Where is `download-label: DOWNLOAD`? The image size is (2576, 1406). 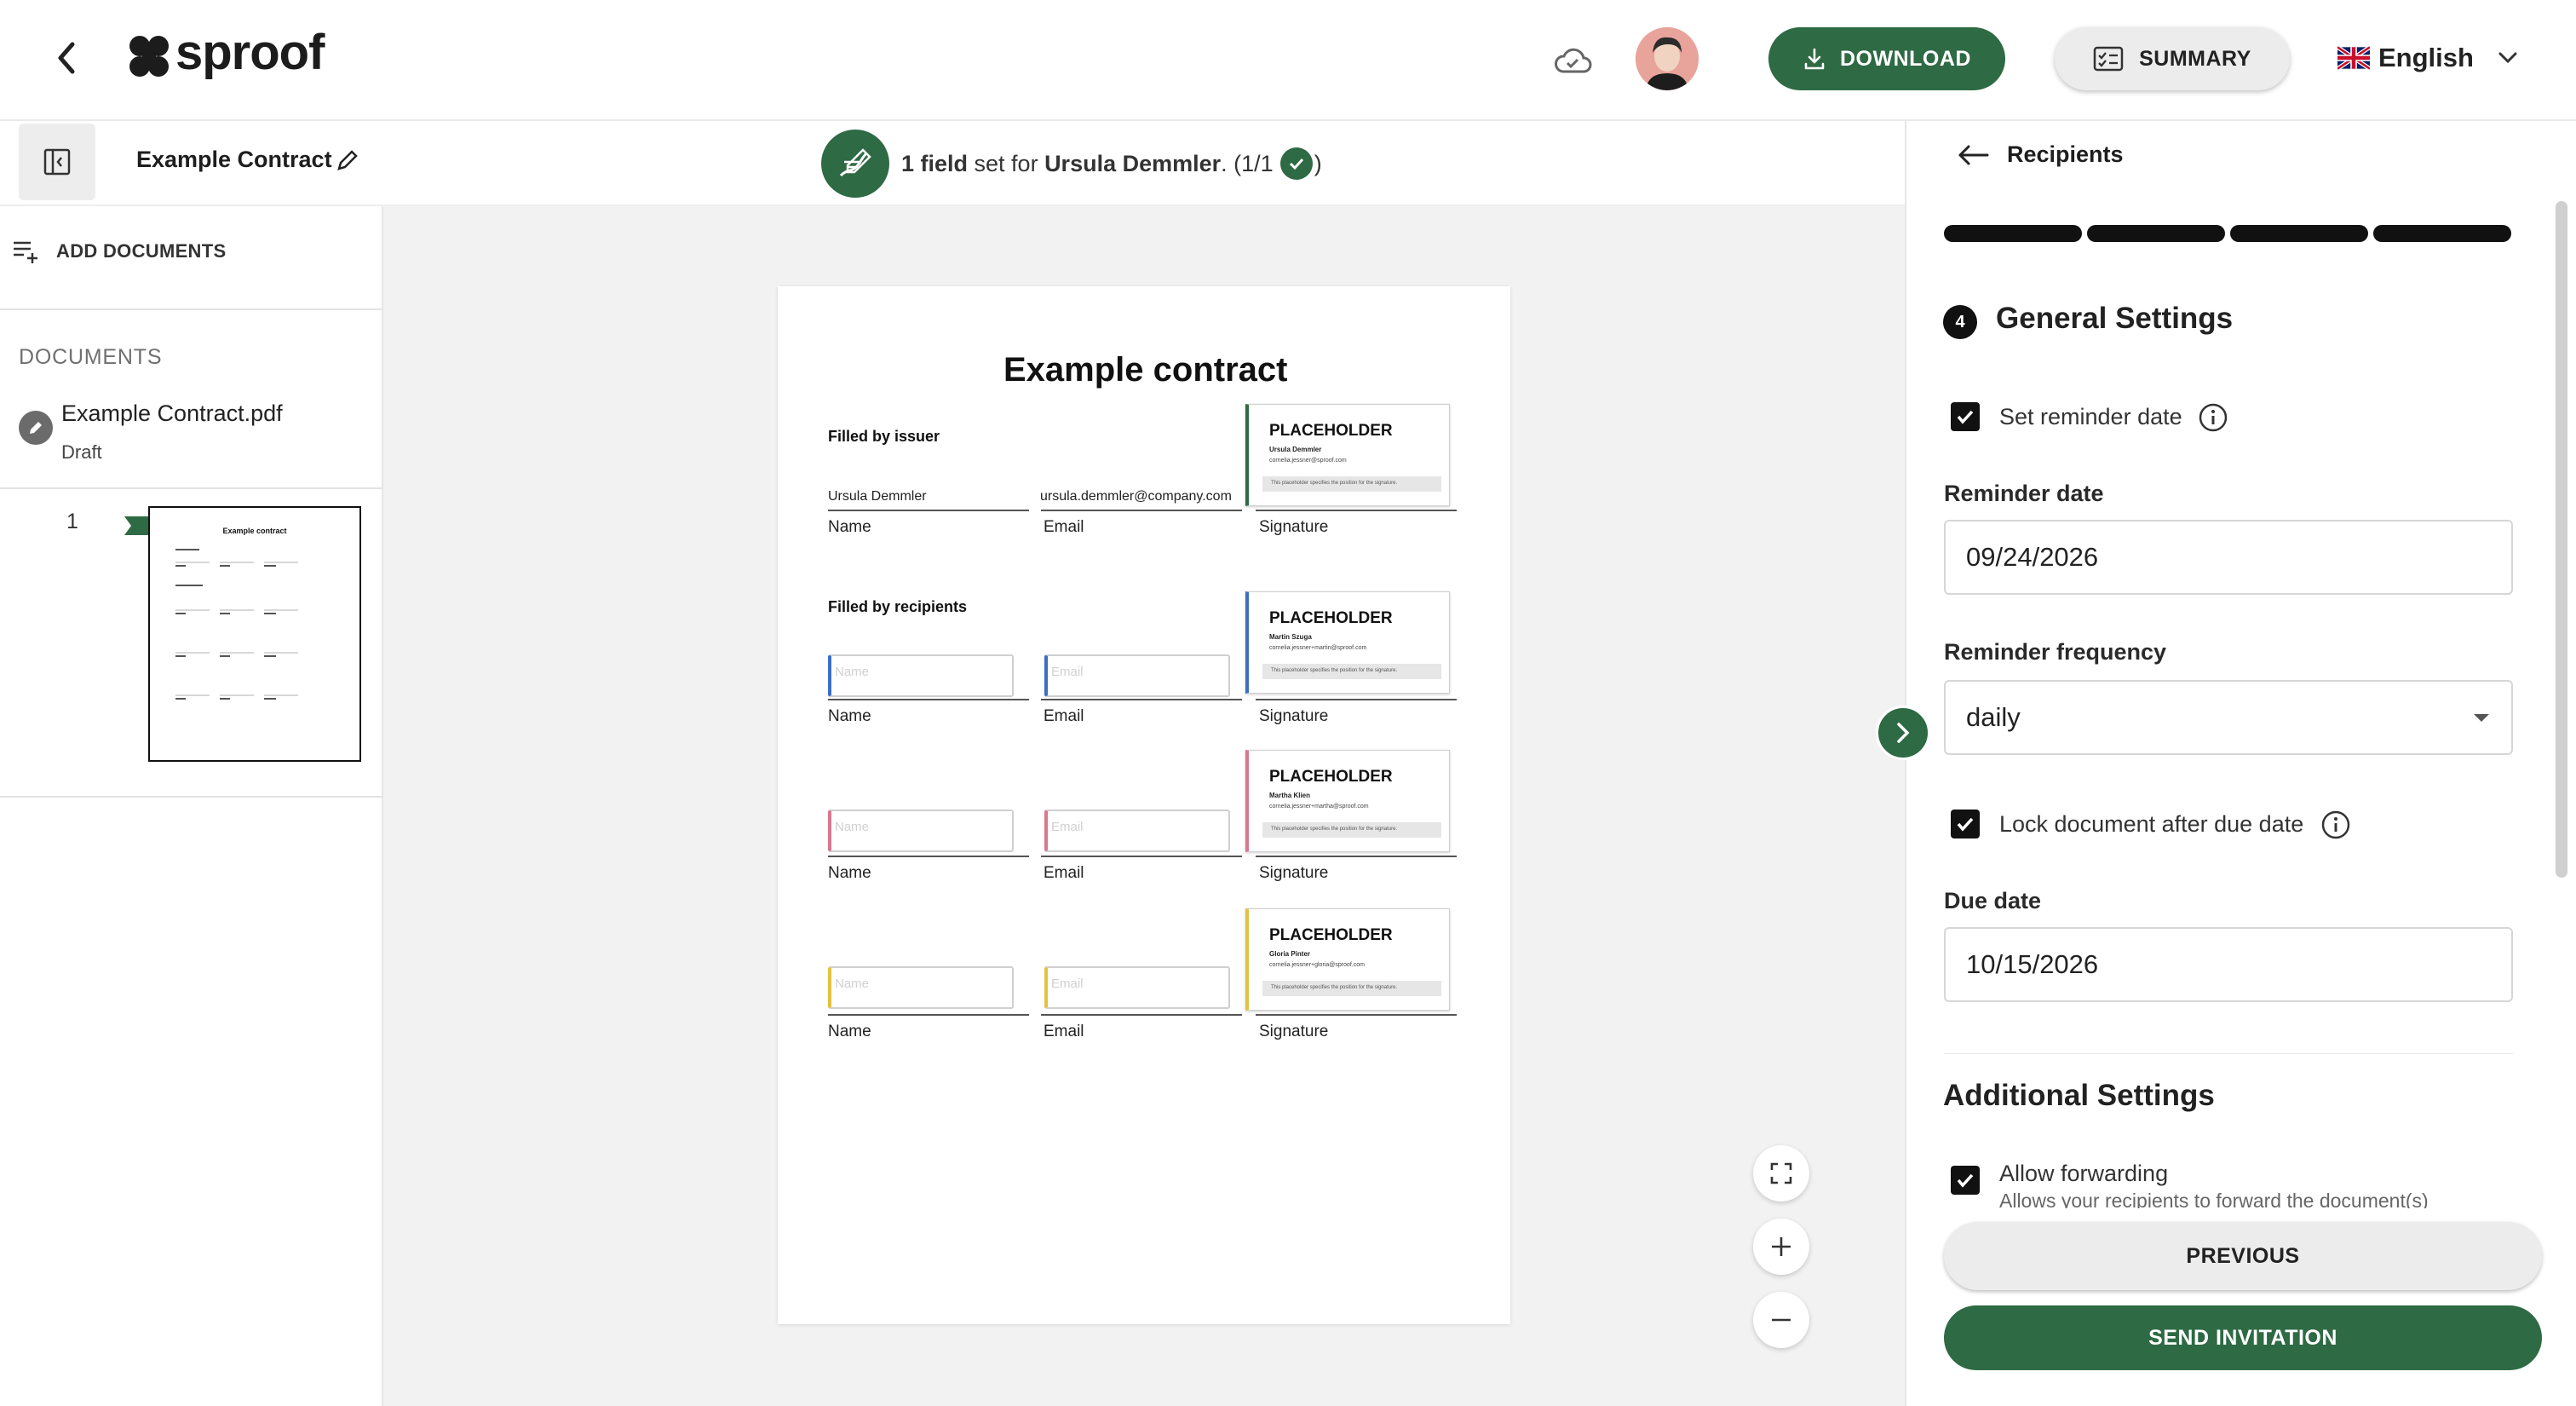
download-label: DOWNLOAD is located at coordinates (1906, 59).